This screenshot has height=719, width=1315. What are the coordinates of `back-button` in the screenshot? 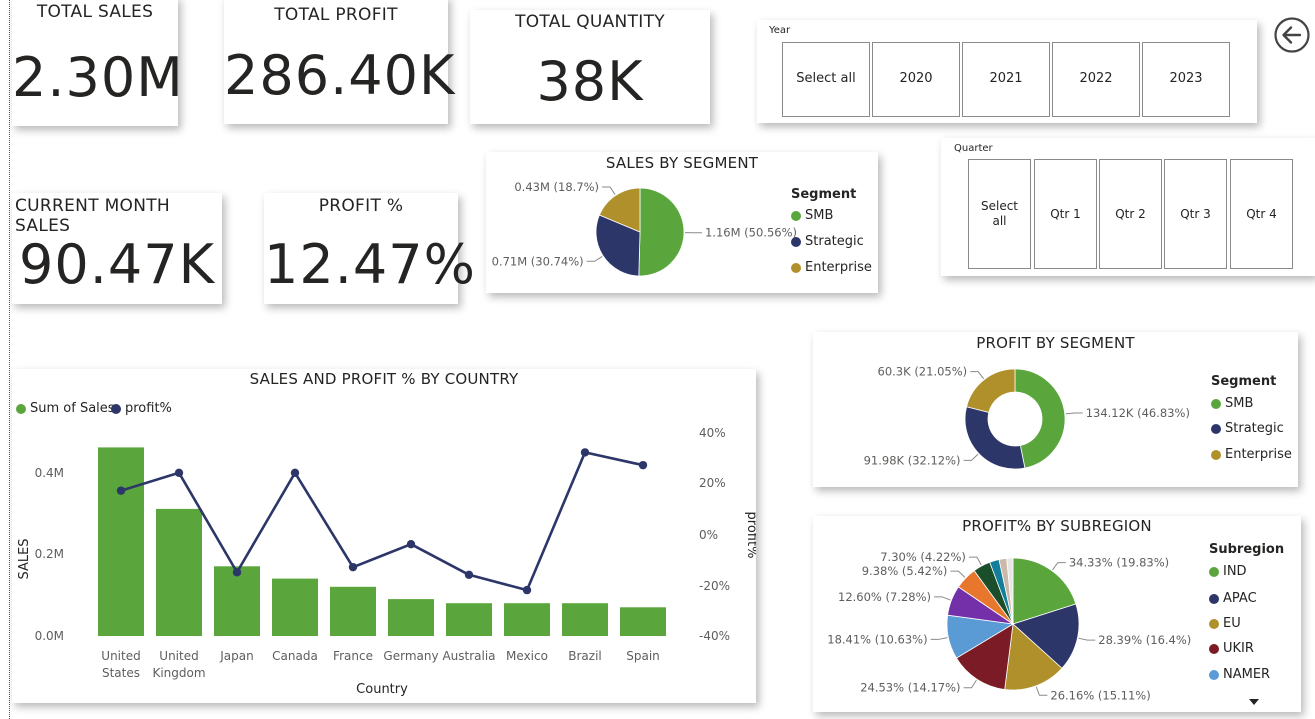 It's located at (1292, 35).